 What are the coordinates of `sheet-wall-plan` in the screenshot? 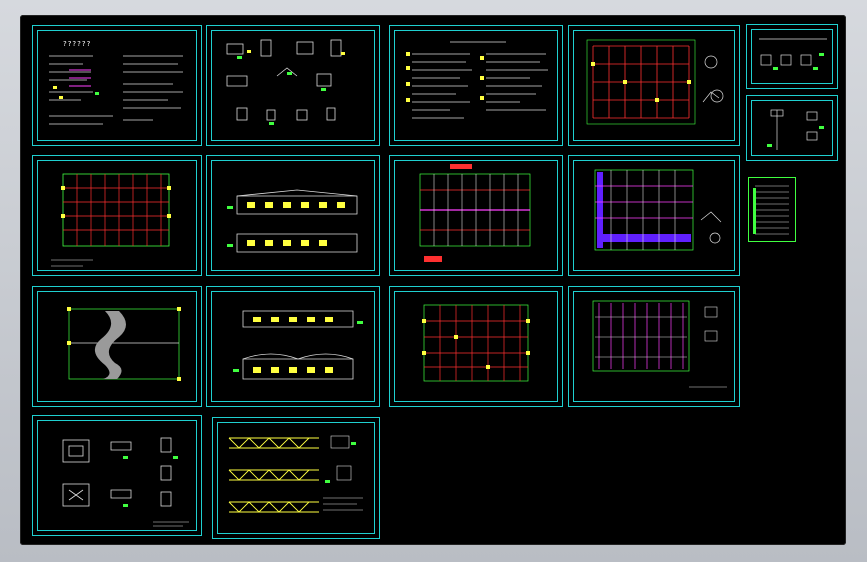 It's located at (654, 346).